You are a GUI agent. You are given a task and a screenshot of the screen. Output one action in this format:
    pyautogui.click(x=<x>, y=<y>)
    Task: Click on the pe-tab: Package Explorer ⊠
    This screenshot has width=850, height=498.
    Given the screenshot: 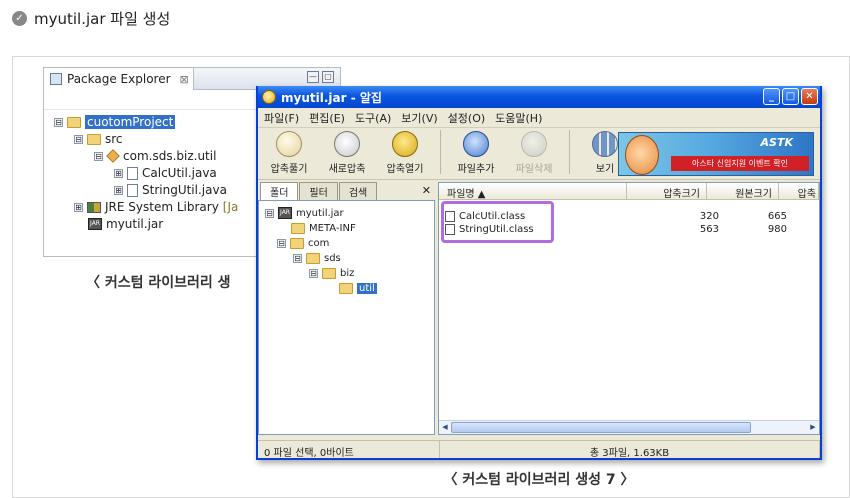 What is the action you would take?
    pyautogui.click(x=119, y=79)
    